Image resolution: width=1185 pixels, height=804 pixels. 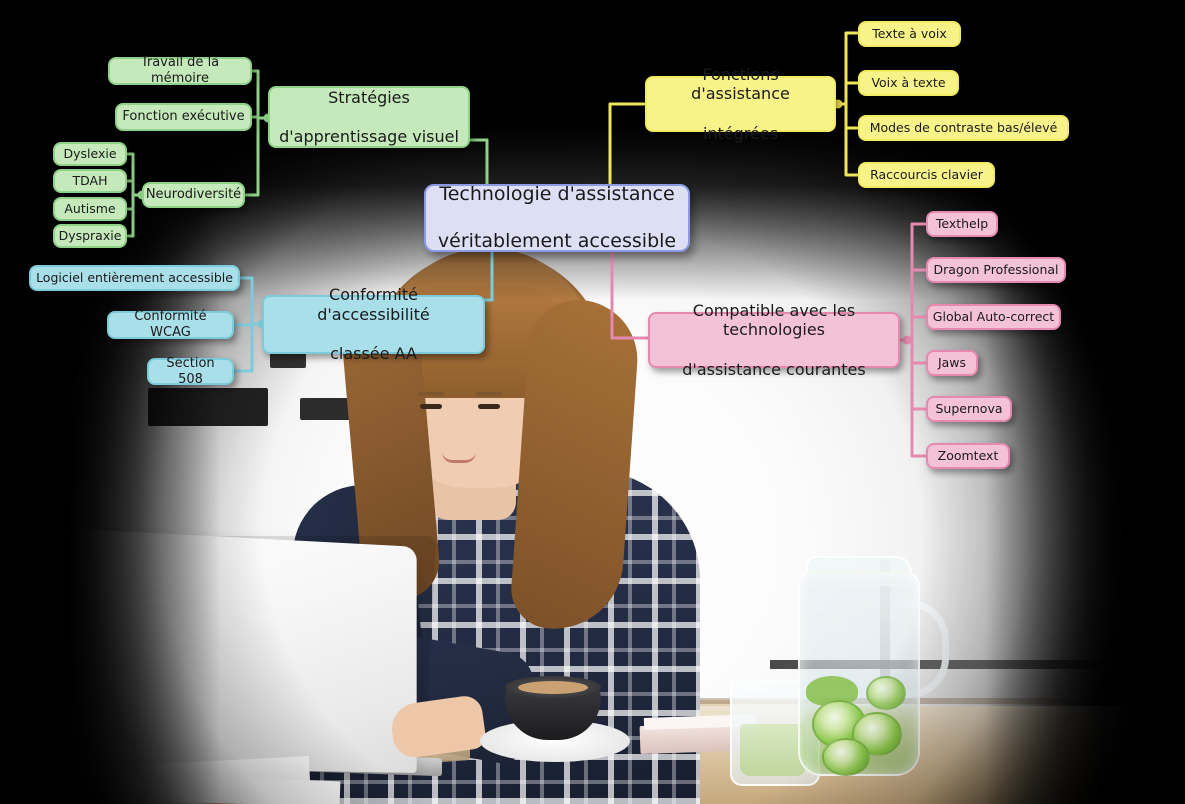 I want to click on node-label: Dragon Professional, so click(x=996, y=270).